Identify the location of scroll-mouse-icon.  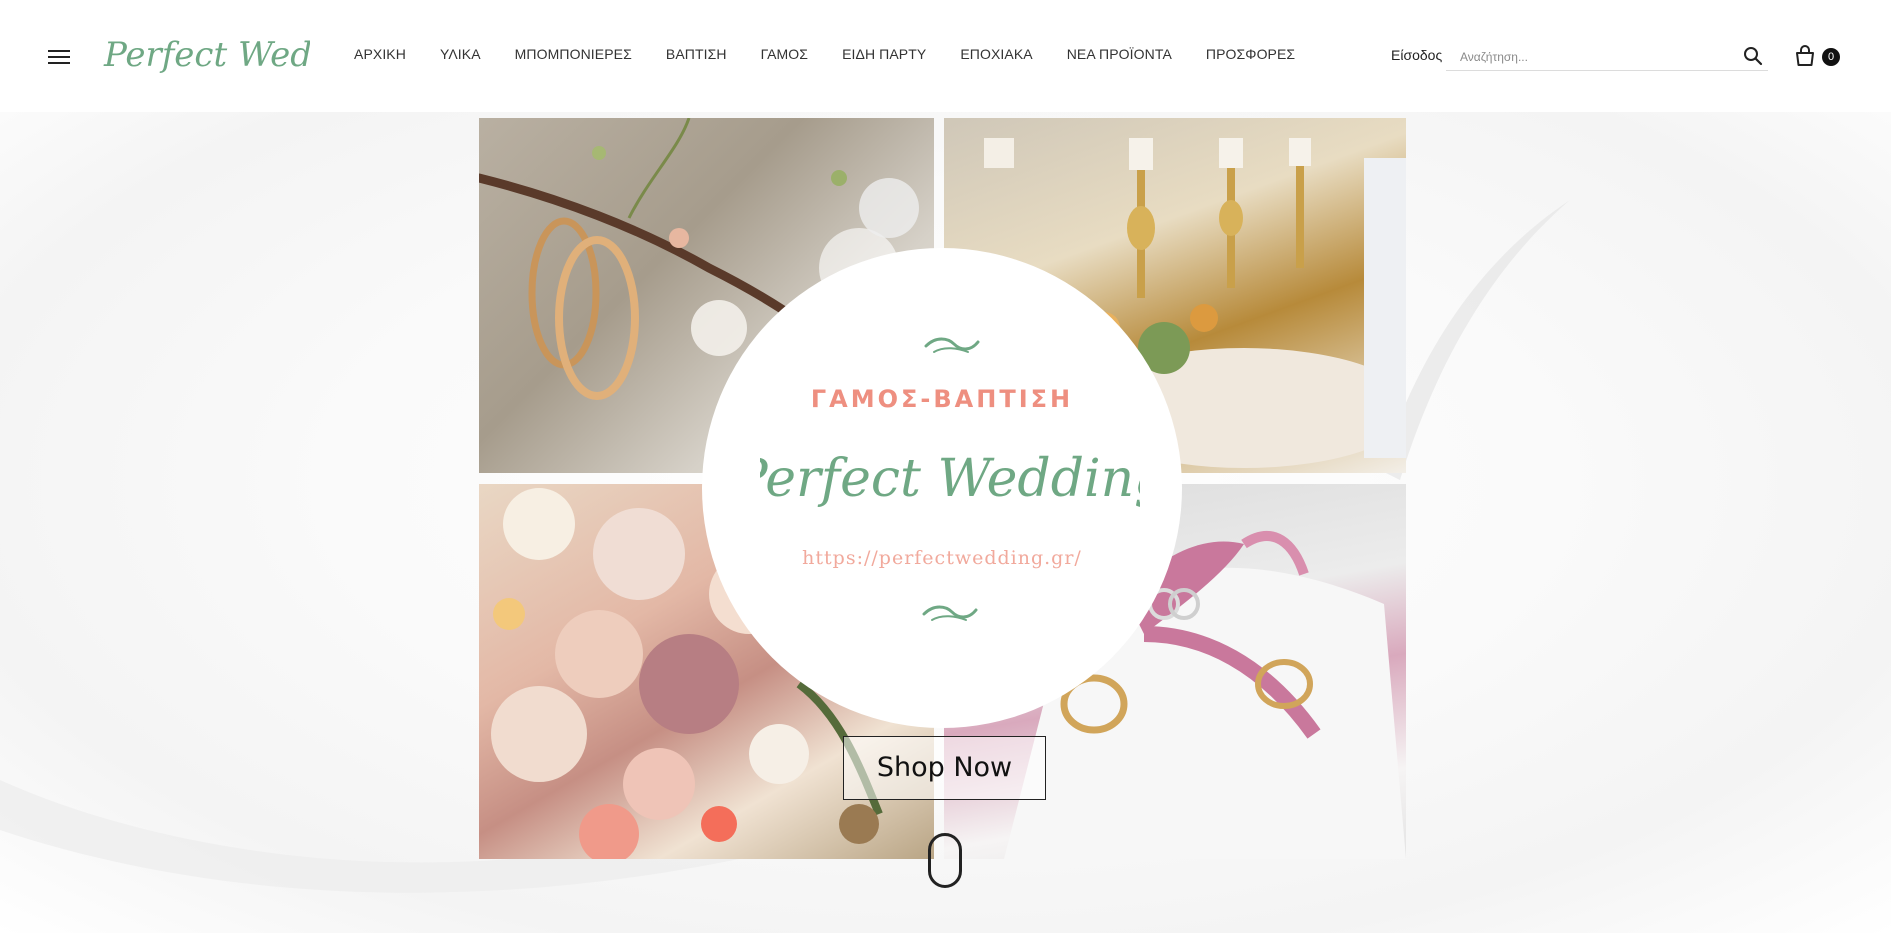
(945, 860).